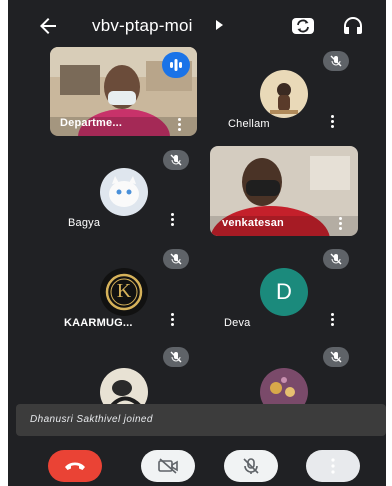 The width and height of the screenshot is (392, 486). I want to click on top-bar: vbv-ptap-moi, so click(197, 26).